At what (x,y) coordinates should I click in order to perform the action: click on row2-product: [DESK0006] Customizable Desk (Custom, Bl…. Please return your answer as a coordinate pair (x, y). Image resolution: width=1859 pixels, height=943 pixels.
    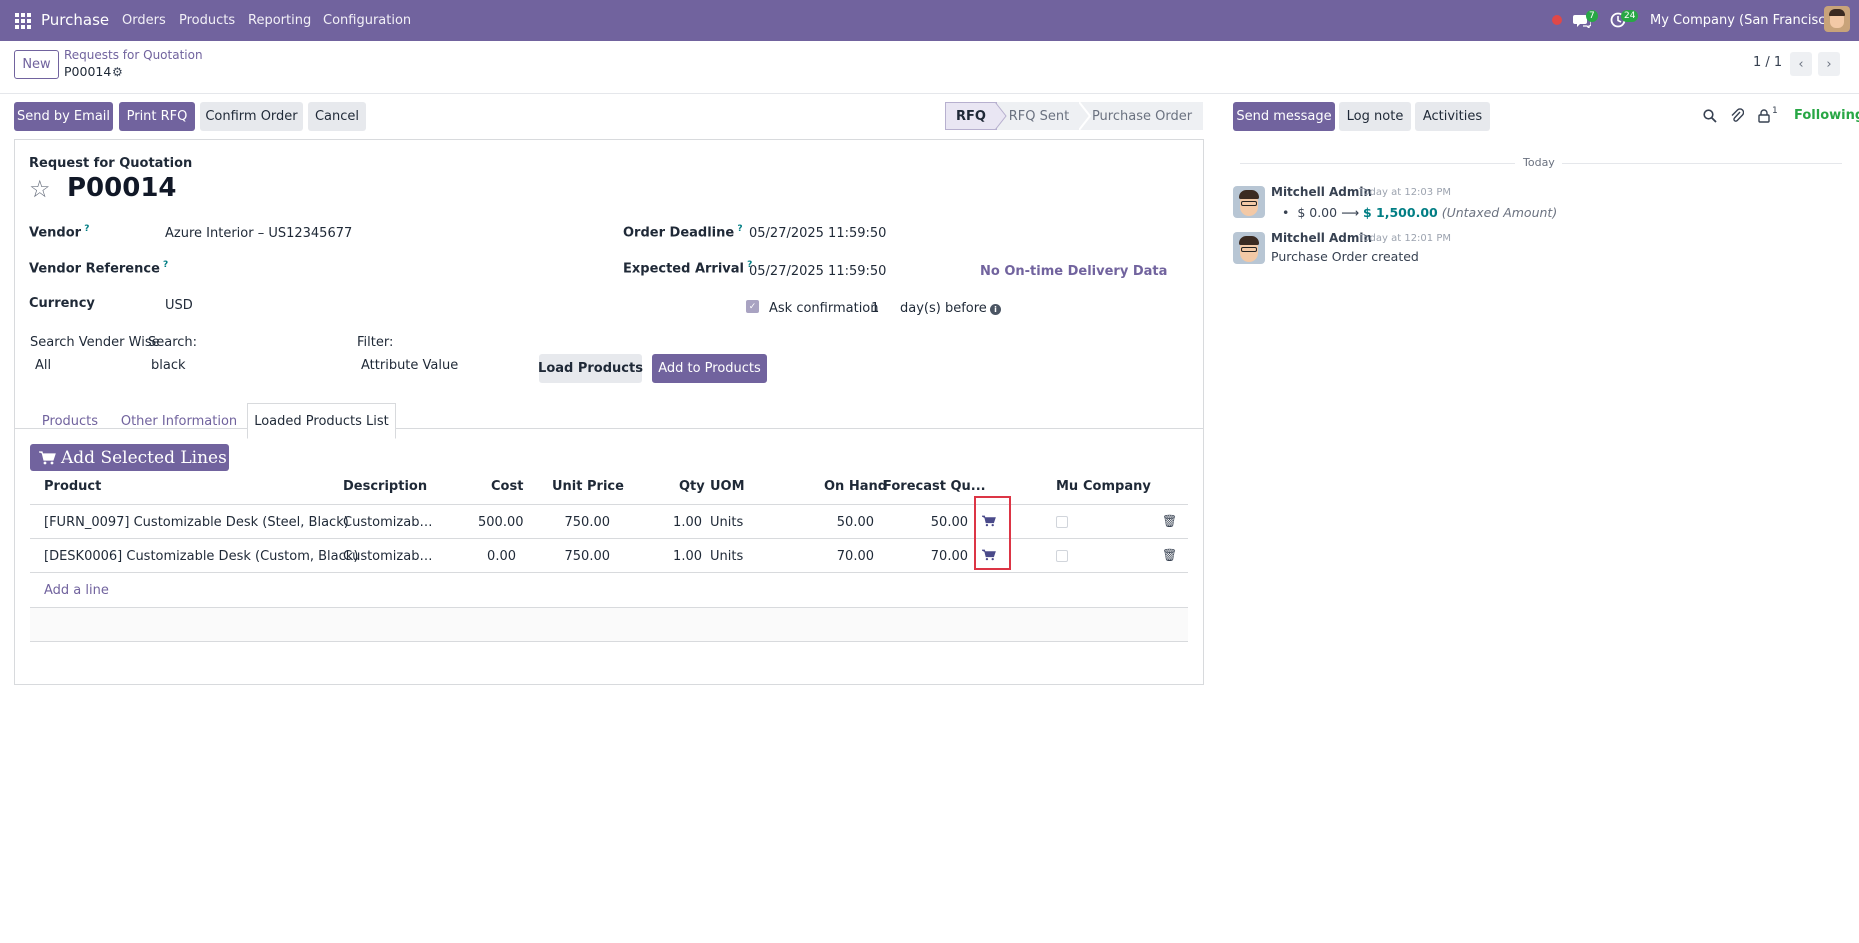
    Looking at the image, I should click on (201, 556).